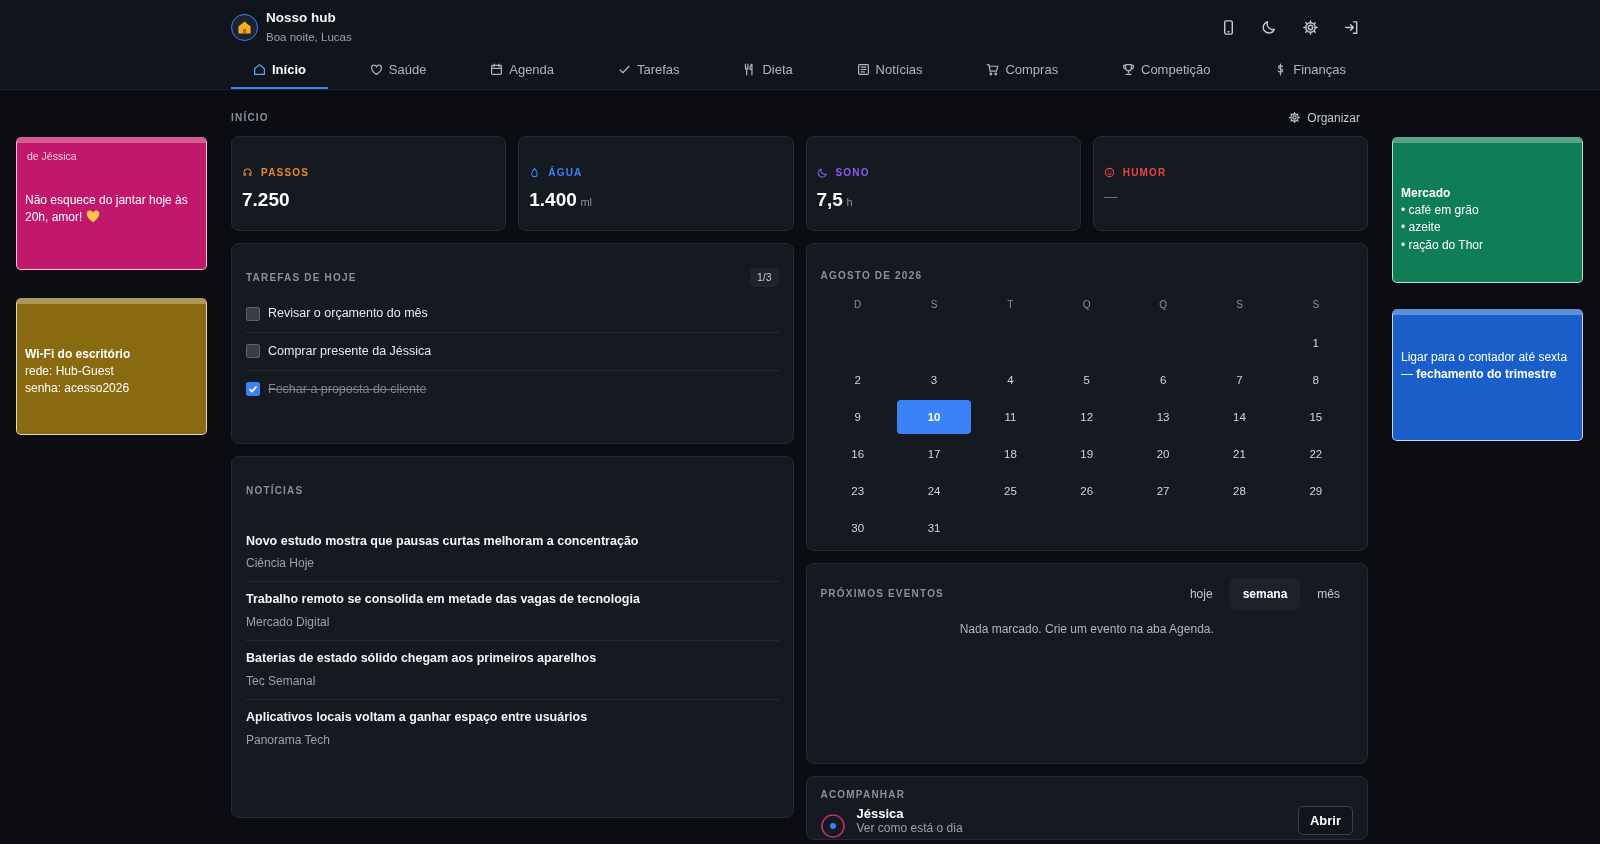 This screenshot has width=1600, height=844. Describe the element at coordinates (880, 813) in the screenshot. I see `person-name: Jéssica` at that location.